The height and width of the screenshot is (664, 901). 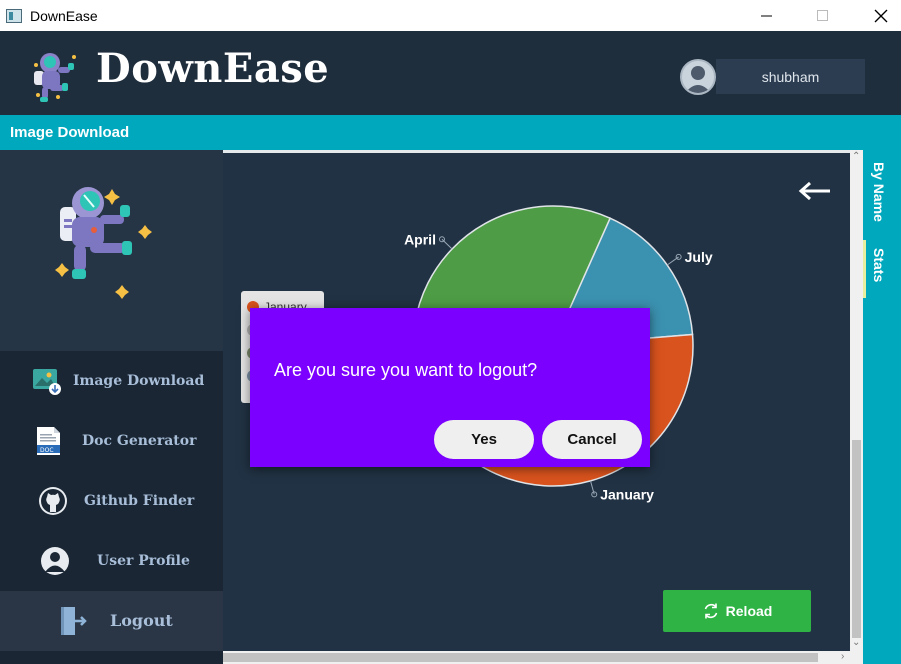 I want to click on user-icon, so click(x=55, y=561).